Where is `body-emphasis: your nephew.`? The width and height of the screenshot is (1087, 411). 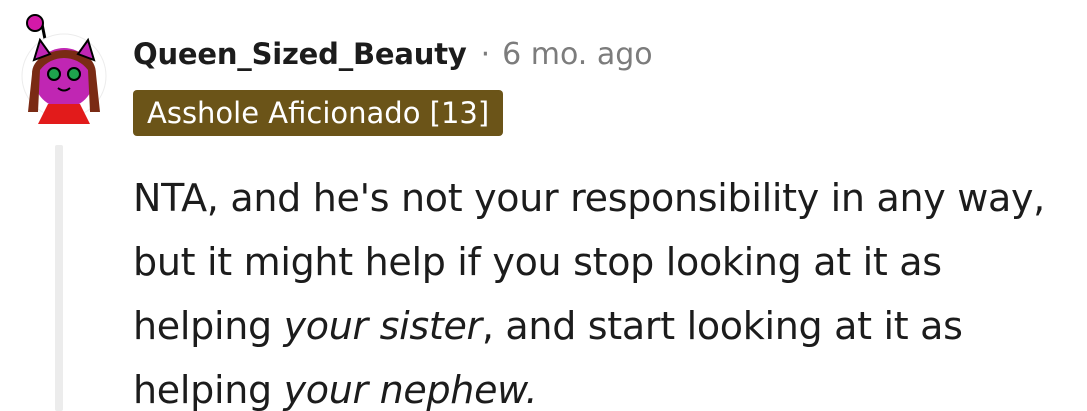
body-emphasis: your nephew. is located at coordinates (410, 389).